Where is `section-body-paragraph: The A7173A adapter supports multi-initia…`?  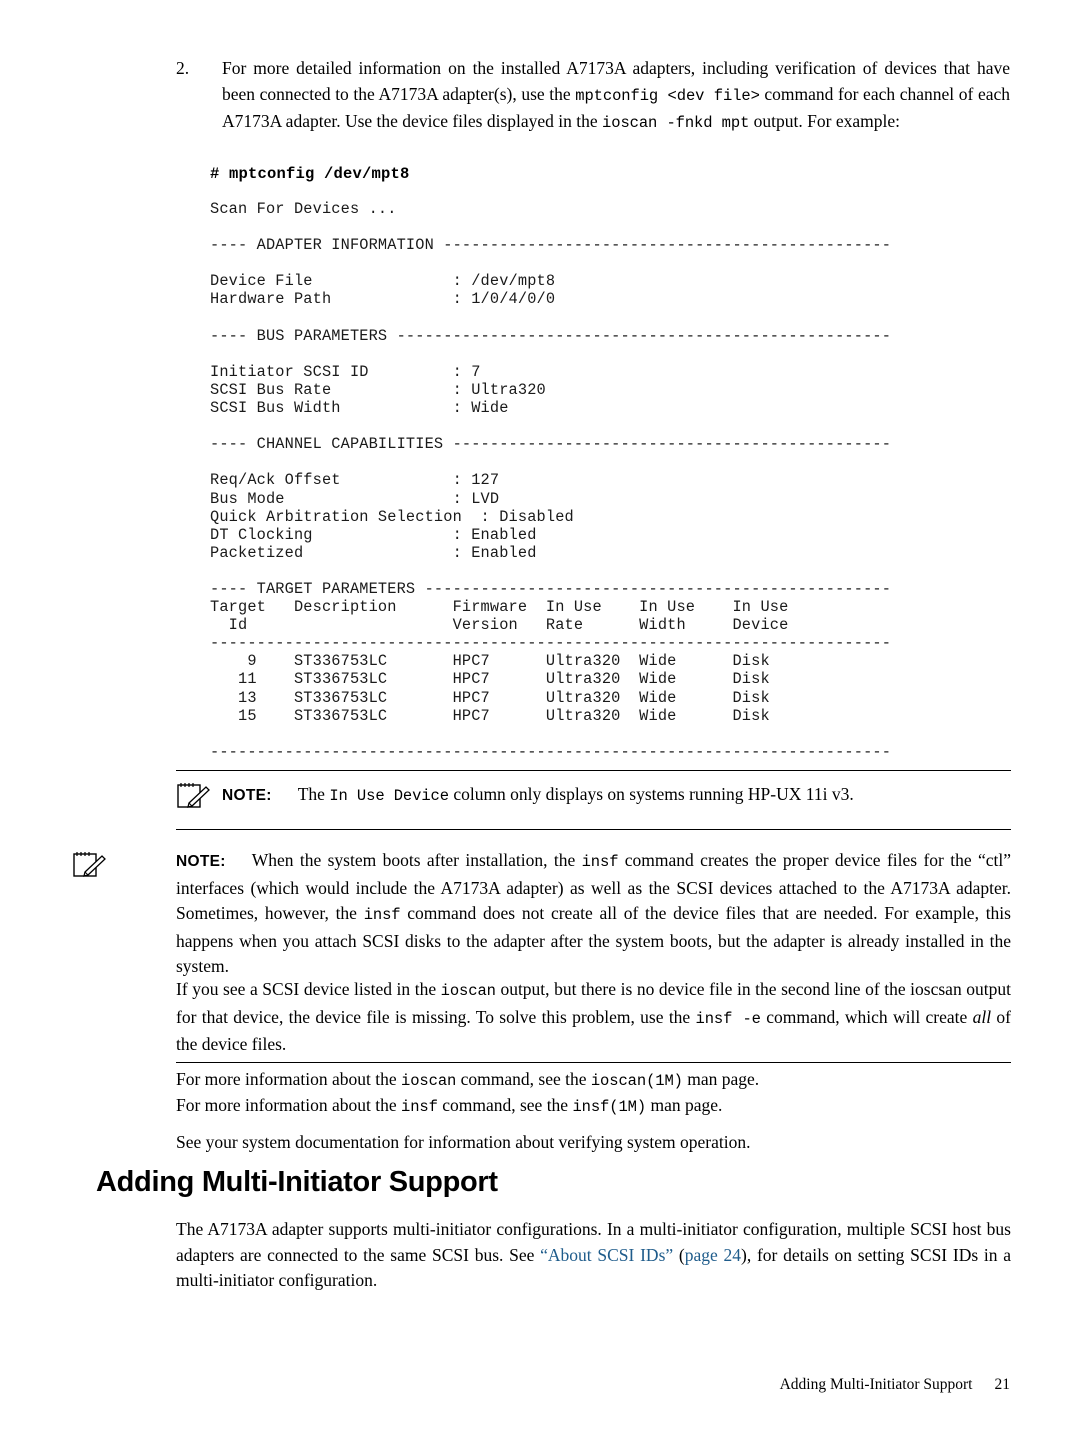 section-body-paragraph: The A7173A adapter supports multi-initia… is located at coordinates (593, 1255).